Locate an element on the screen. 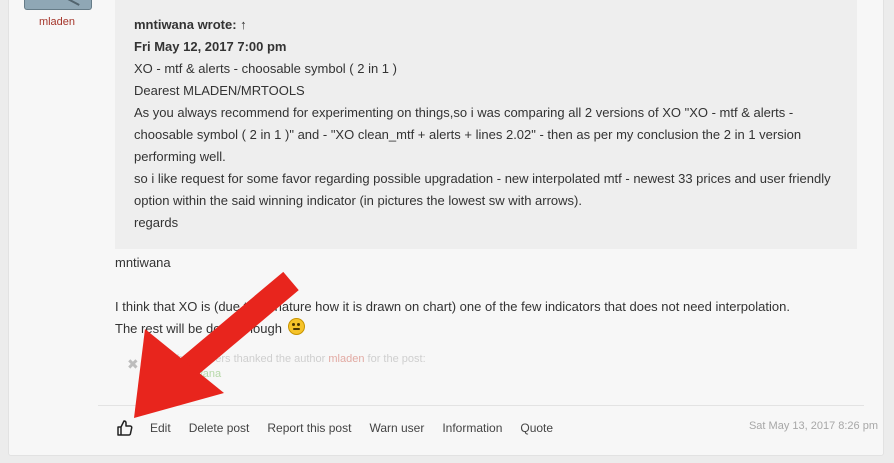 The image size is (894, 463). thanks-author-link: mladen is located at coordinates (346, 359).